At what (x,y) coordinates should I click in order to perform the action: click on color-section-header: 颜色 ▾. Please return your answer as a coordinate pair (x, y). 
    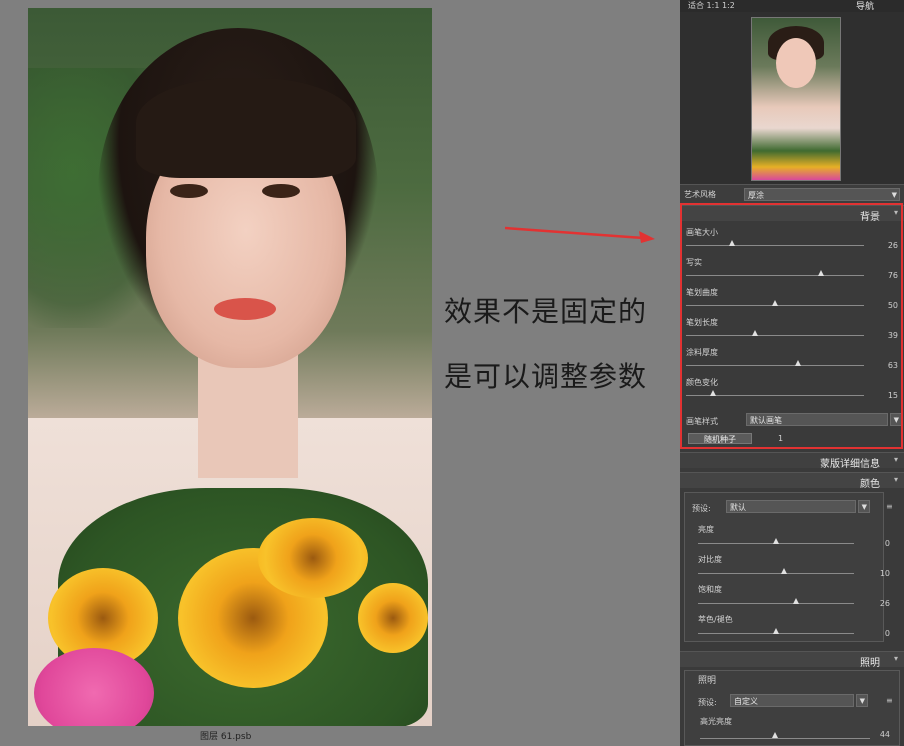
    Looking at the image, I should click on (792, 481).